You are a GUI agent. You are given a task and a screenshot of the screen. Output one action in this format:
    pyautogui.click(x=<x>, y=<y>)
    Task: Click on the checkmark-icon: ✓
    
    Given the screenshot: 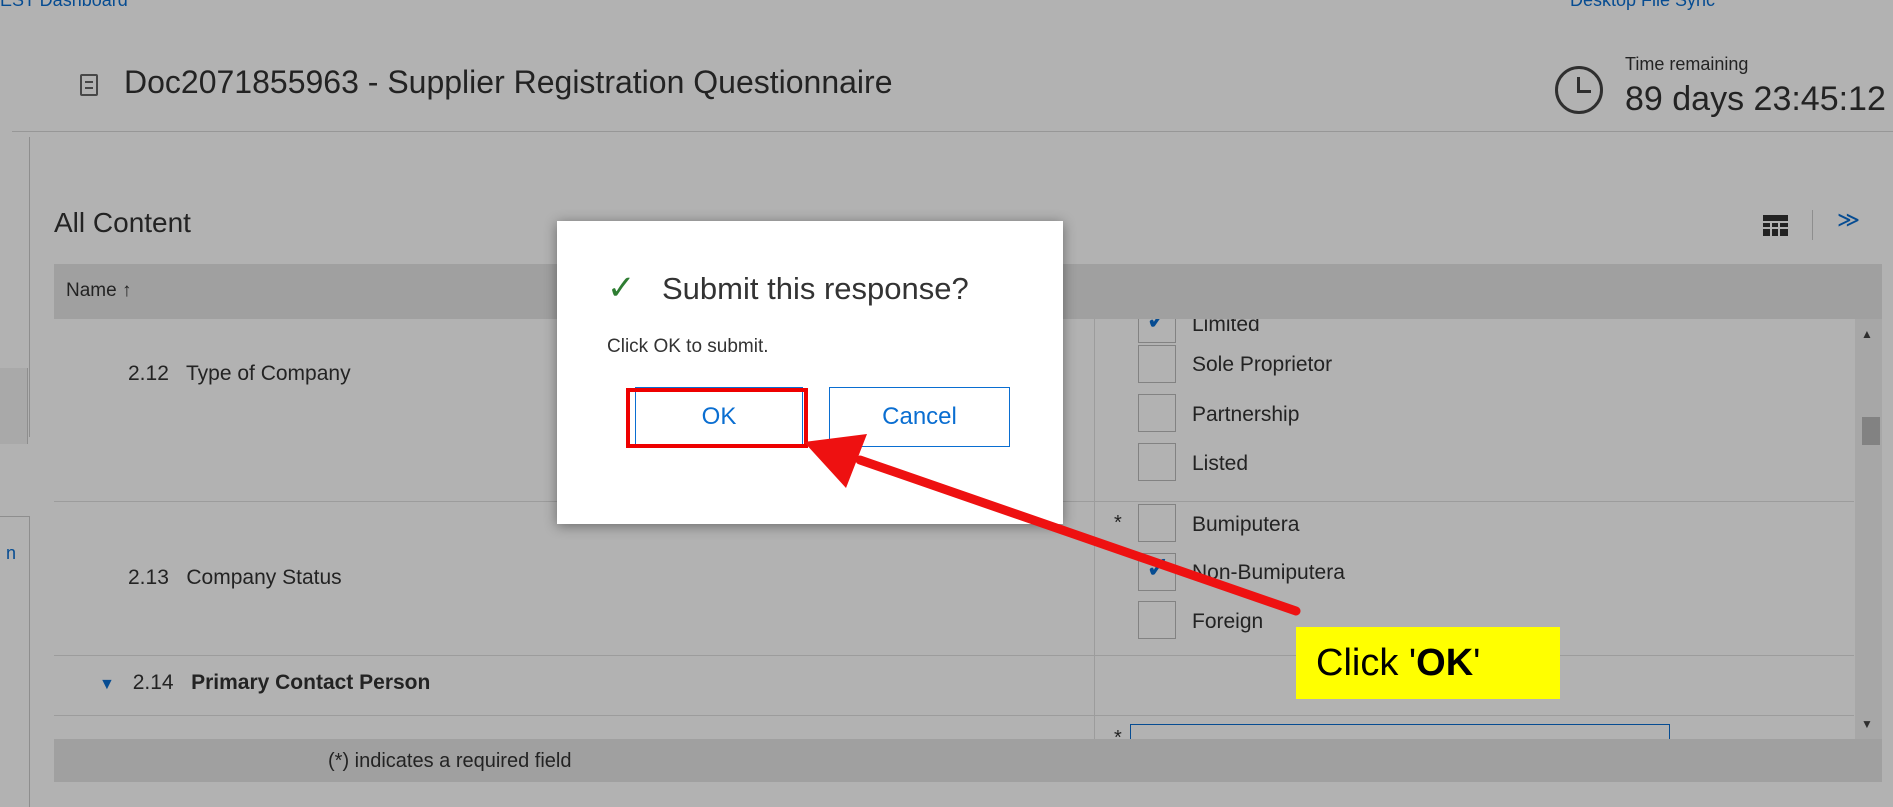 What is the action you would take?
    pyautogui.click(x=621, y=288)
    